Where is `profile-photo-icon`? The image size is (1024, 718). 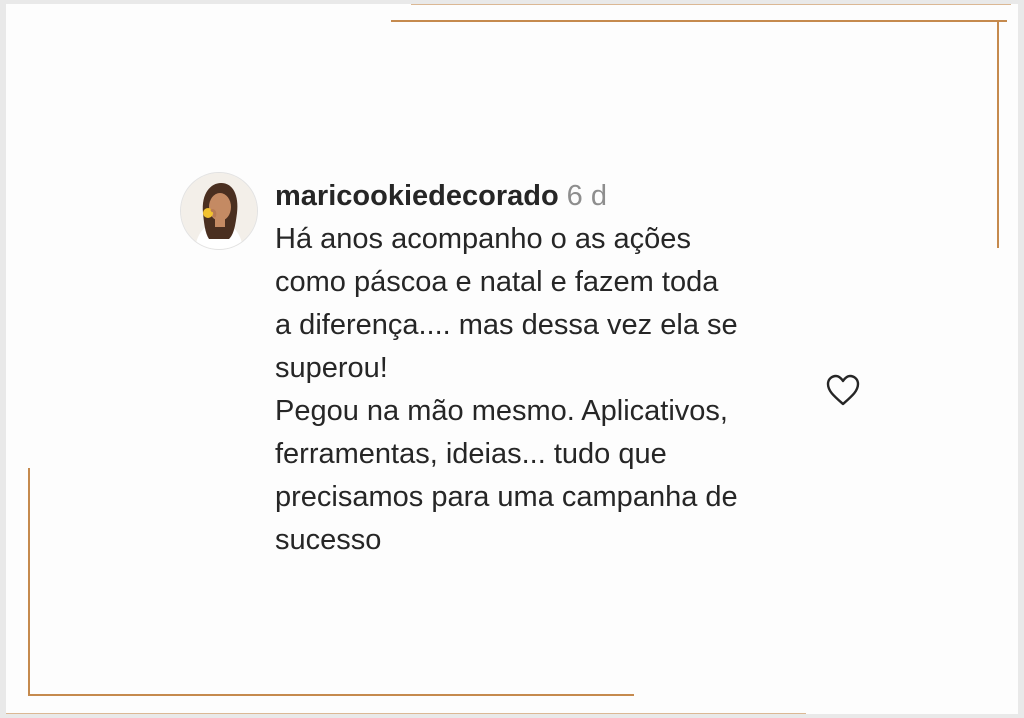 profile-photo-icon is located at coordinates (219, 211).